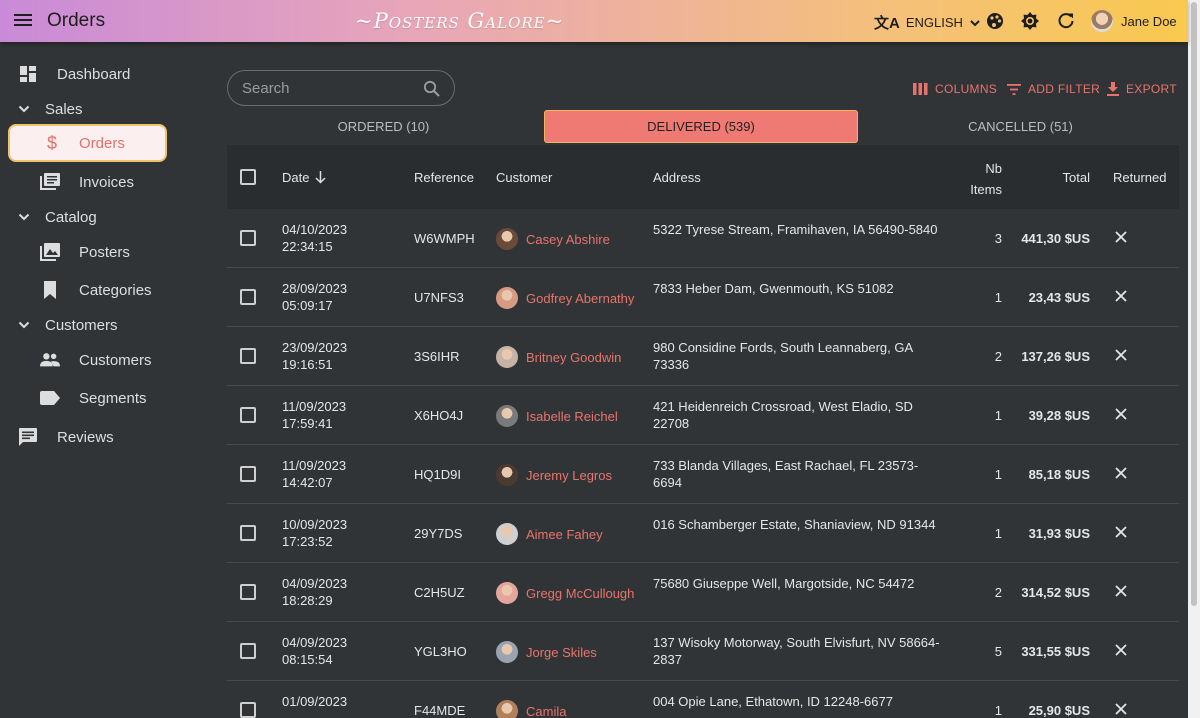 The height and width of the screenshot is (718, 1200). Describe the element at coordinates (440, 651) in the screenshot. I see `order-reference: YGL3HO` at that location.